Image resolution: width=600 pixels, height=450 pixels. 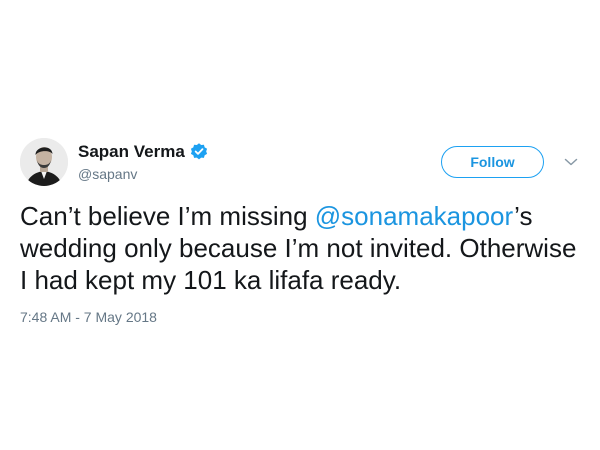 I want to click on user-names: Sapan Verma @sapanv, so click(x=143, y=161).